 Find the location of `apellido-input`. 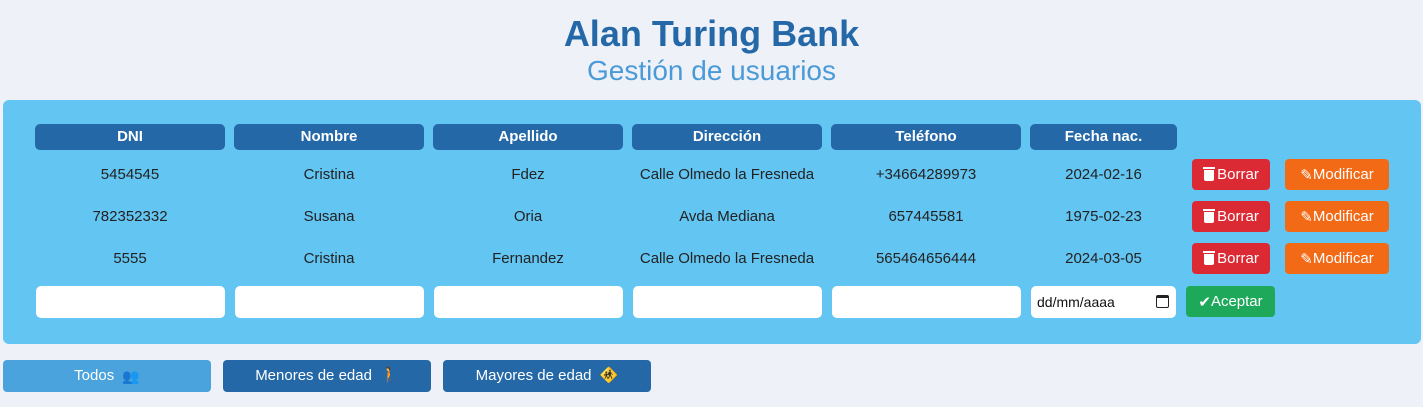

apellido-input is located at coordinates (528, 302).